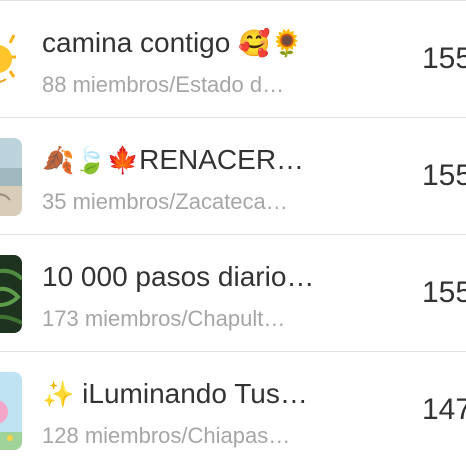  Describe the element at coordinates (11, 411) in the screenshot. I see `cartoon-pink-photo` at that location.